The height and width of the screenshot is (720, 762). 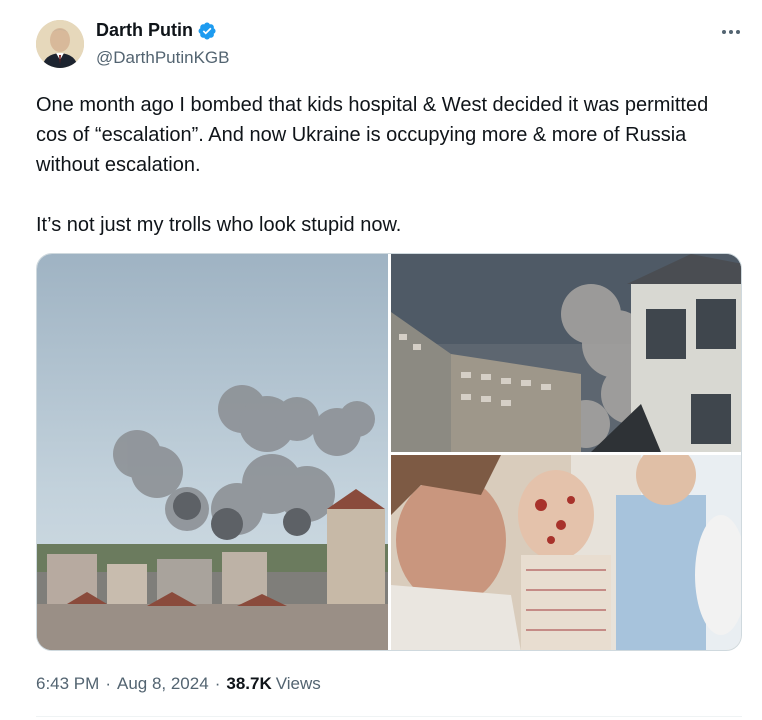 I want to click on tweet-date: Aug 8, 2024, so click(x=163, y=684).